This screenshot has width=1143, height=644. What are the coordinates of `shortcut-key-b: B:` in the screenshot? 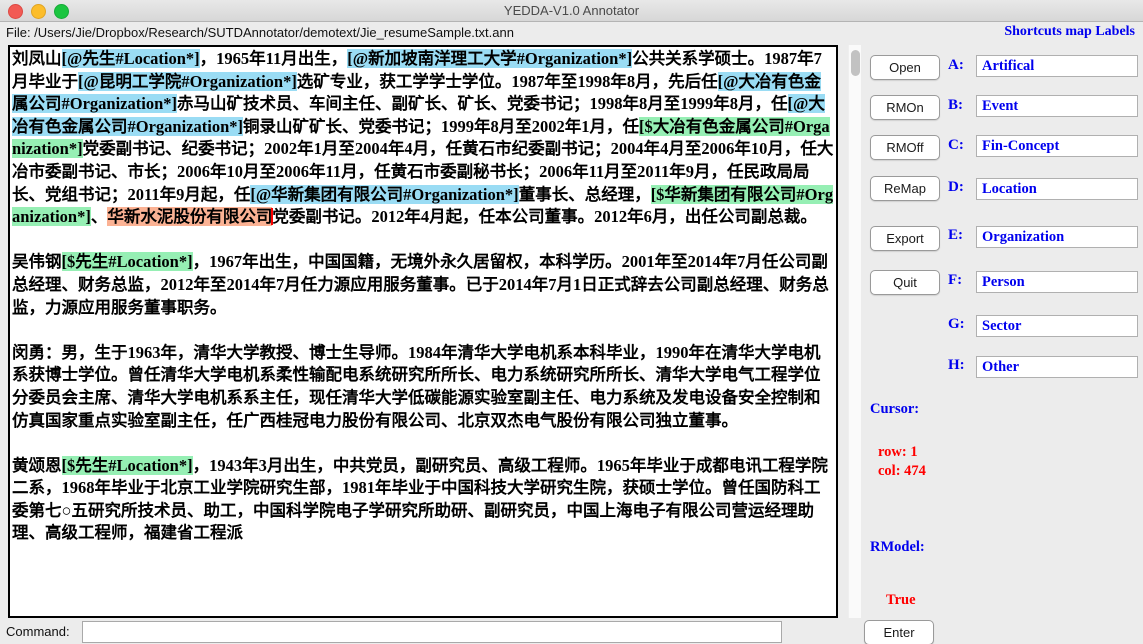 It's located at (955, 105).